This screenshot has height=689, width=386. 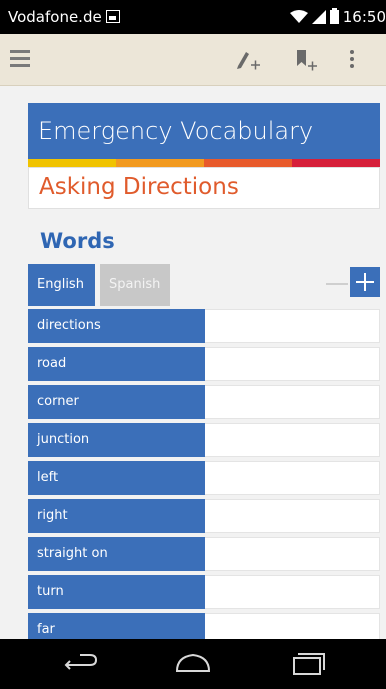 I want to click on status-right: 16:50, so click(x=337, y=17).